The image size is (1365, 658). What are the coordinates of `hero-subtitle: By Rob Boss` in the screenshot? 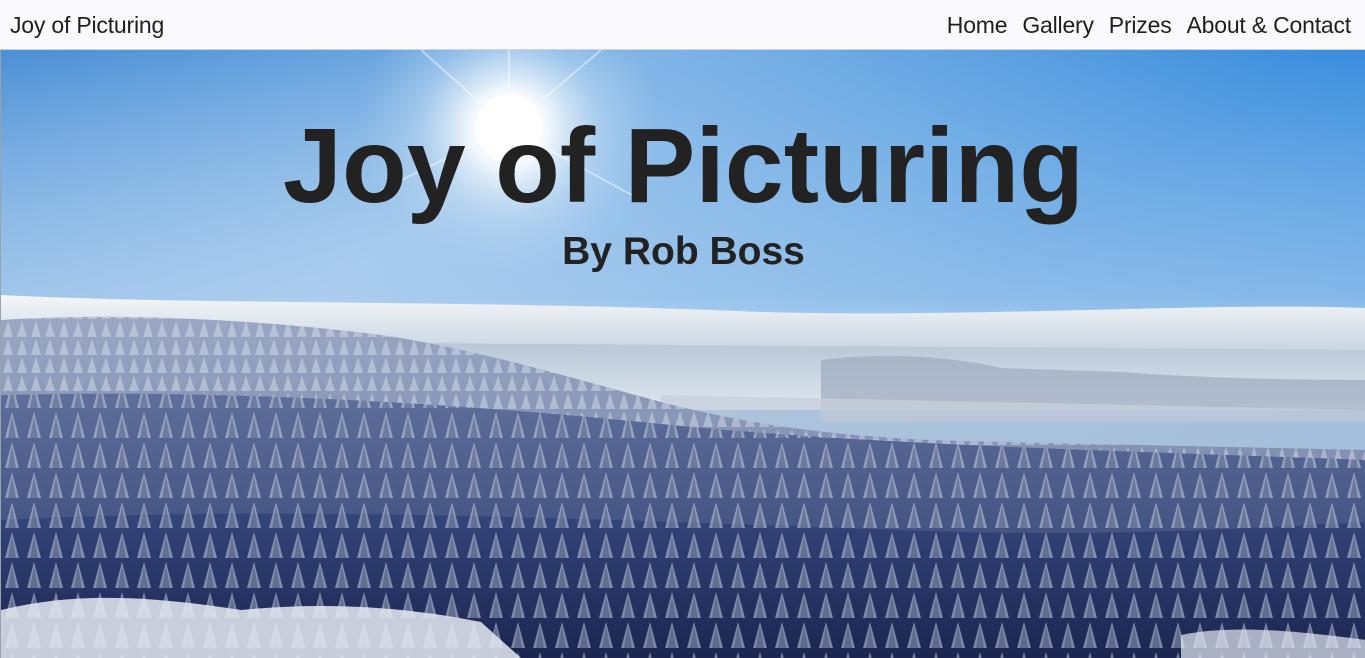 It's located at (683, 251).